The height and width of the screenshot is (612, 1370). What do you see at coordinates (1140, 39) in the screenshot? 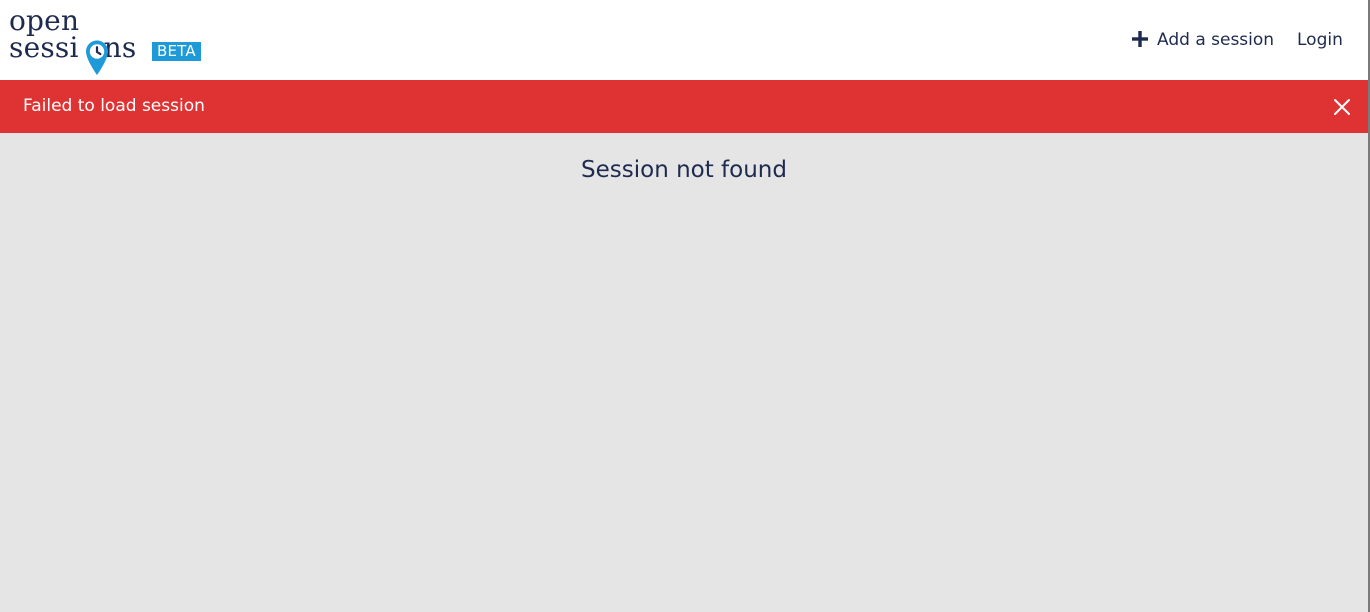
I see `plus-icon` at bounding box center [1140, 39].